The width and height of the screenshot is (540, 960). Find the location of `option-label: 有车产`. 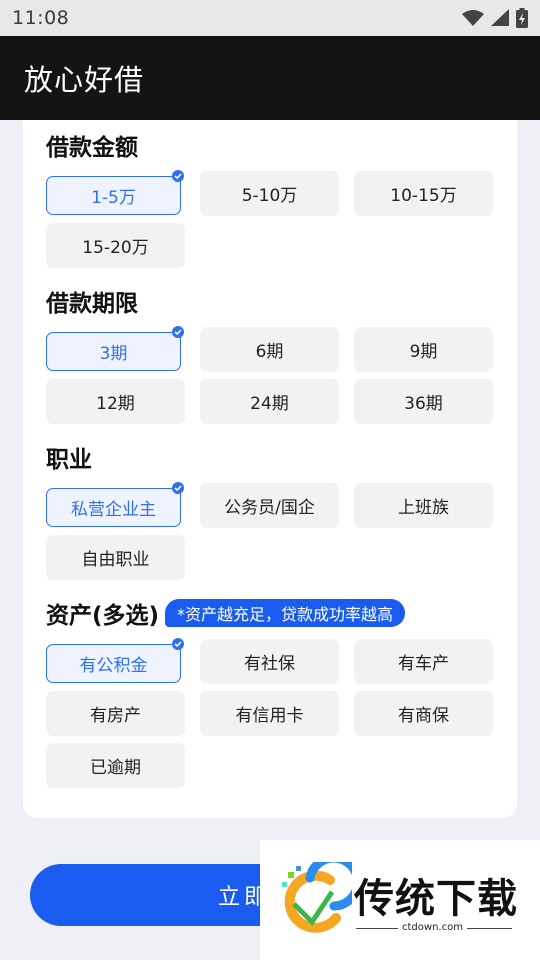

option-label: 有车产 is located at coordinates (423, 664).